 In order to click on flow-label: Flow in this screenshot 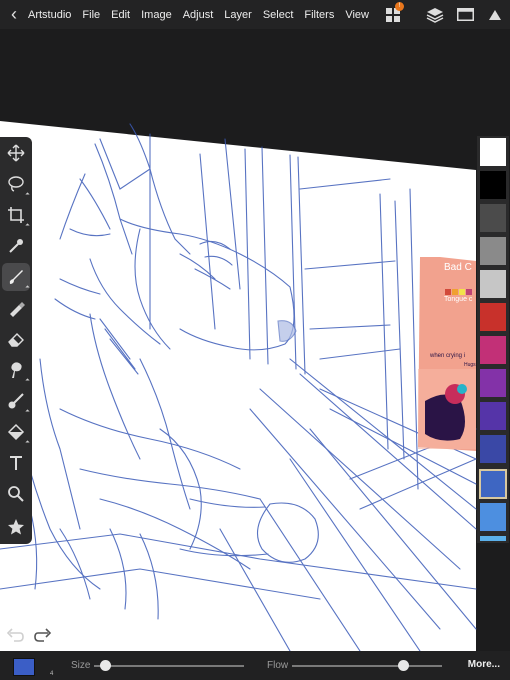, I will do `click(278, 665)`.